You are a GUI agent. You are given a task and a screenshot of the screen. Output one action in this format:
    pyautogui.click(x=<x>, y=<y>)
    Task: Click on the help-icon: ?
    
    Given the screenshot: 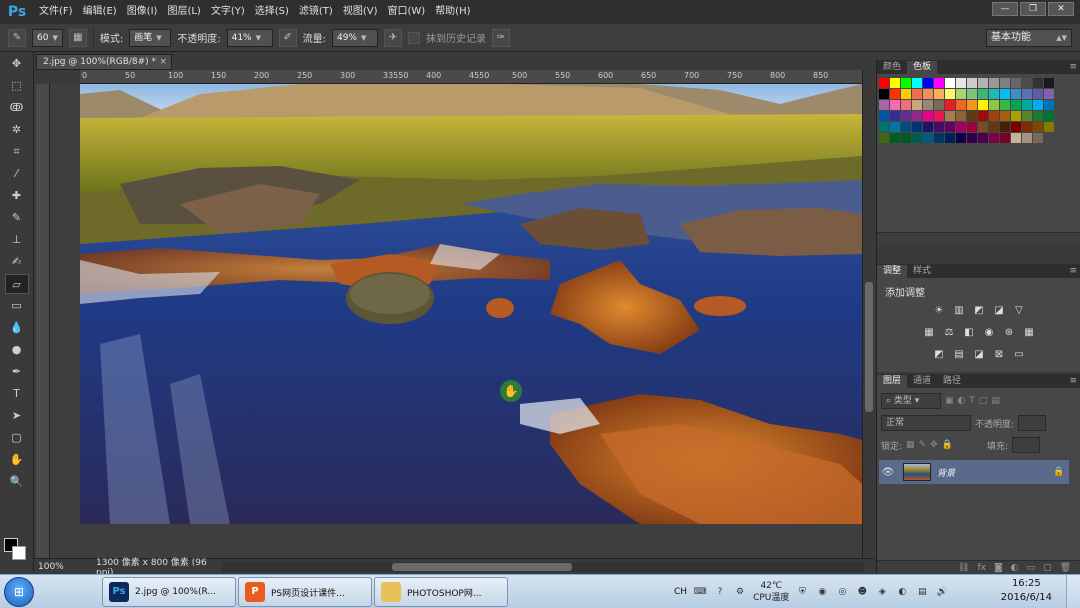 What is the action you would take?
    pyautogui.click(x=720, y=592)
    